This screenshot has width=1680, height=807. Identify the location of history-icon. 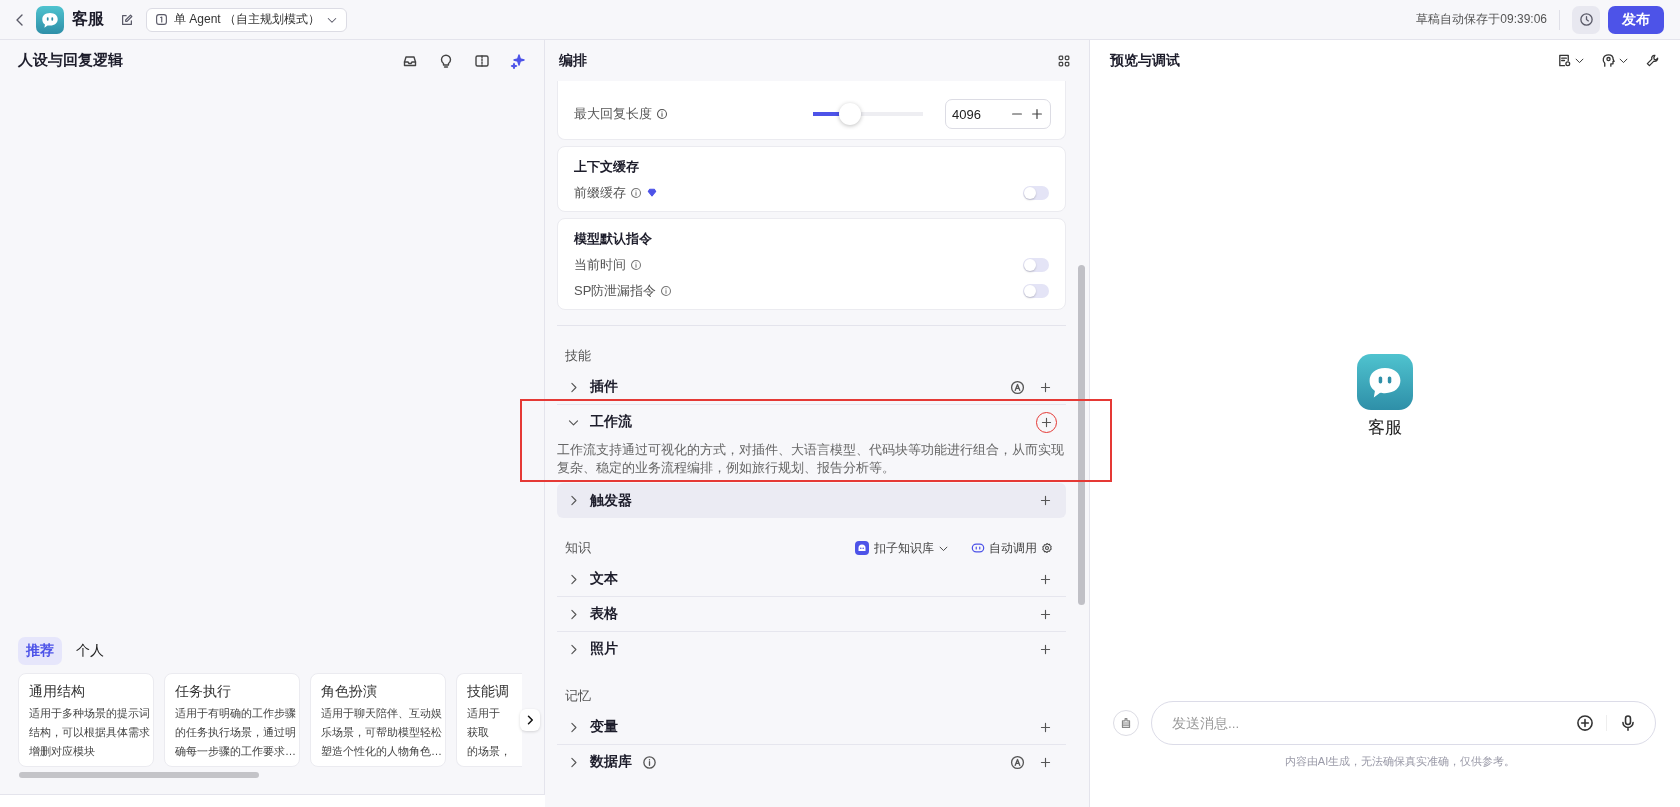
(1586, 19).